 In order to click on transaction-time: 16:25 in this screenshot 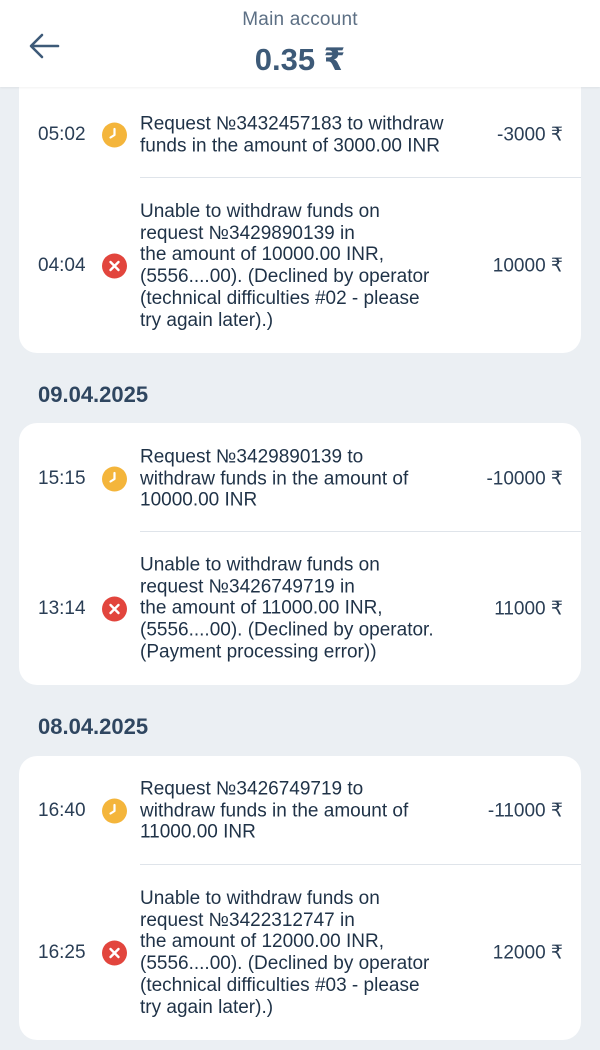, I will do `click(62, 952)`.